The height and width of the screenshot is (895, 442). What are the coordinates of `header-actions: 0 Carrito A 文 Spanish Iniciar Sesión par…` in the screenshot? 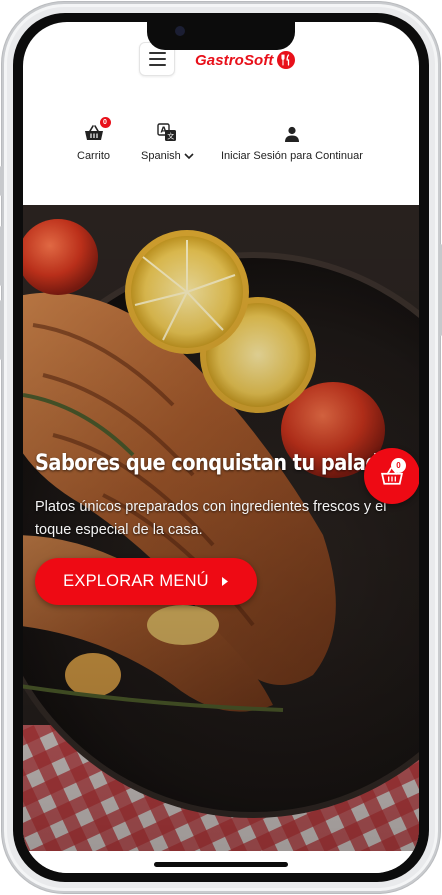 It's located at (221, 143).